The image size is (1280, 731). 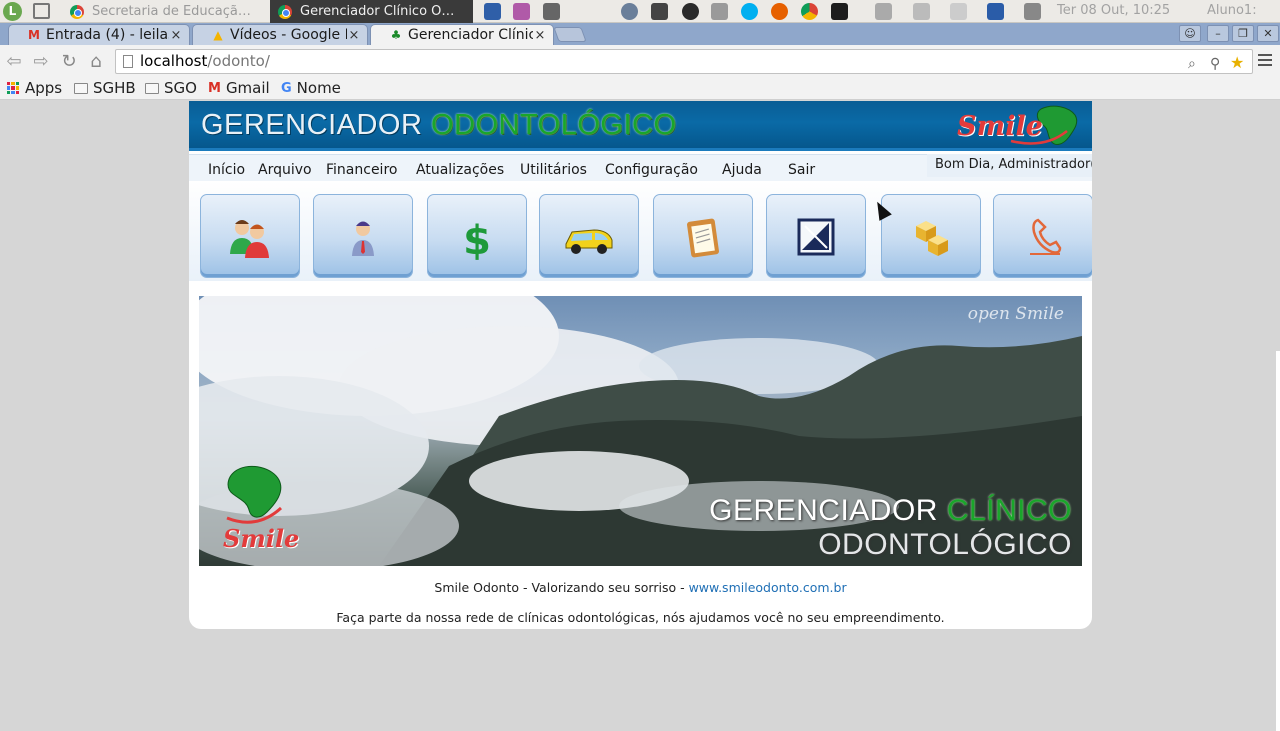 What do you see at coordinates (779, 11) in the screenshot?
I see `firefox-icon` at bounding box center [779, 11].